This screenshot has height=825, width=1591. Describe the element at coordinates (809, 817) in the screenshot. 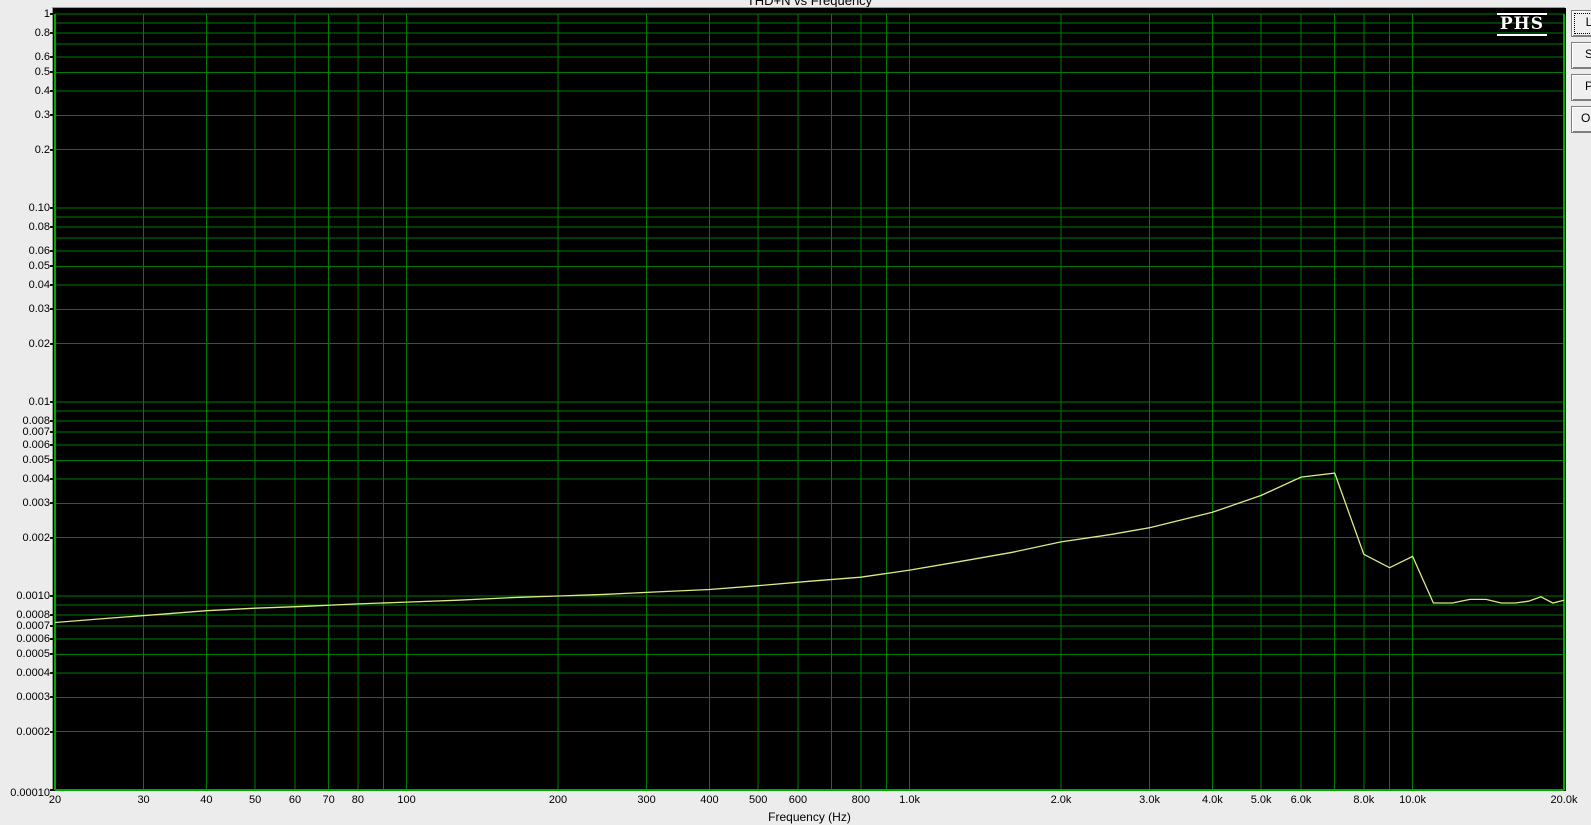

I see `x-axis-title: Frequency (Hz)` at that location.